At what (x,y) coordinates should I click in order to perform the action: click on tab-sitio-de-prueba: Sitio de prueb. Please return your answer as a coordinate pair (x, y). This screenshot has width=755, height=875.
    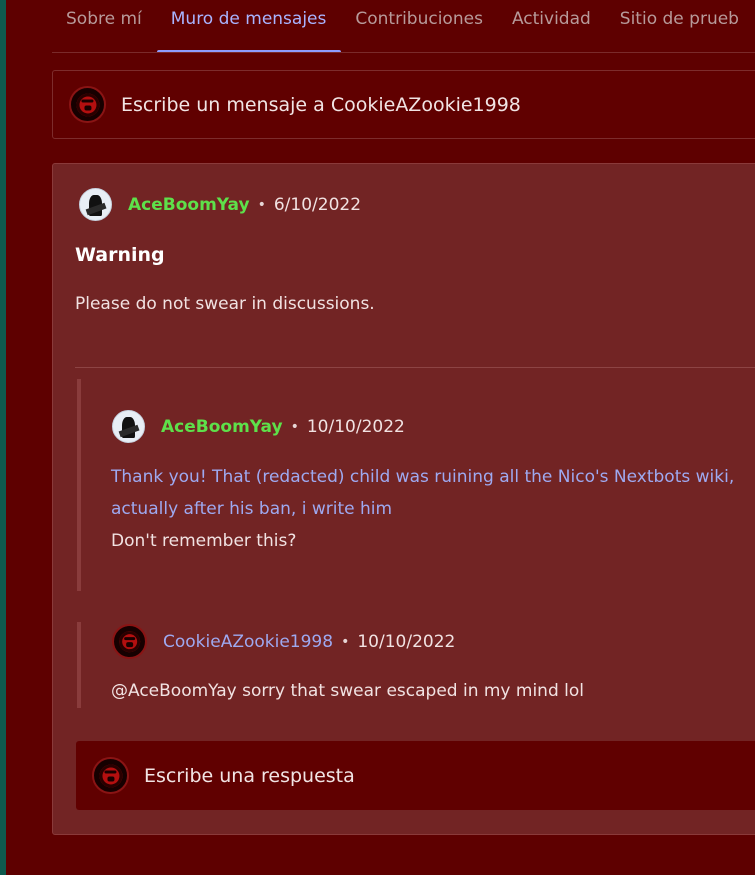
    Looking at the image, I should click on (680, 26).